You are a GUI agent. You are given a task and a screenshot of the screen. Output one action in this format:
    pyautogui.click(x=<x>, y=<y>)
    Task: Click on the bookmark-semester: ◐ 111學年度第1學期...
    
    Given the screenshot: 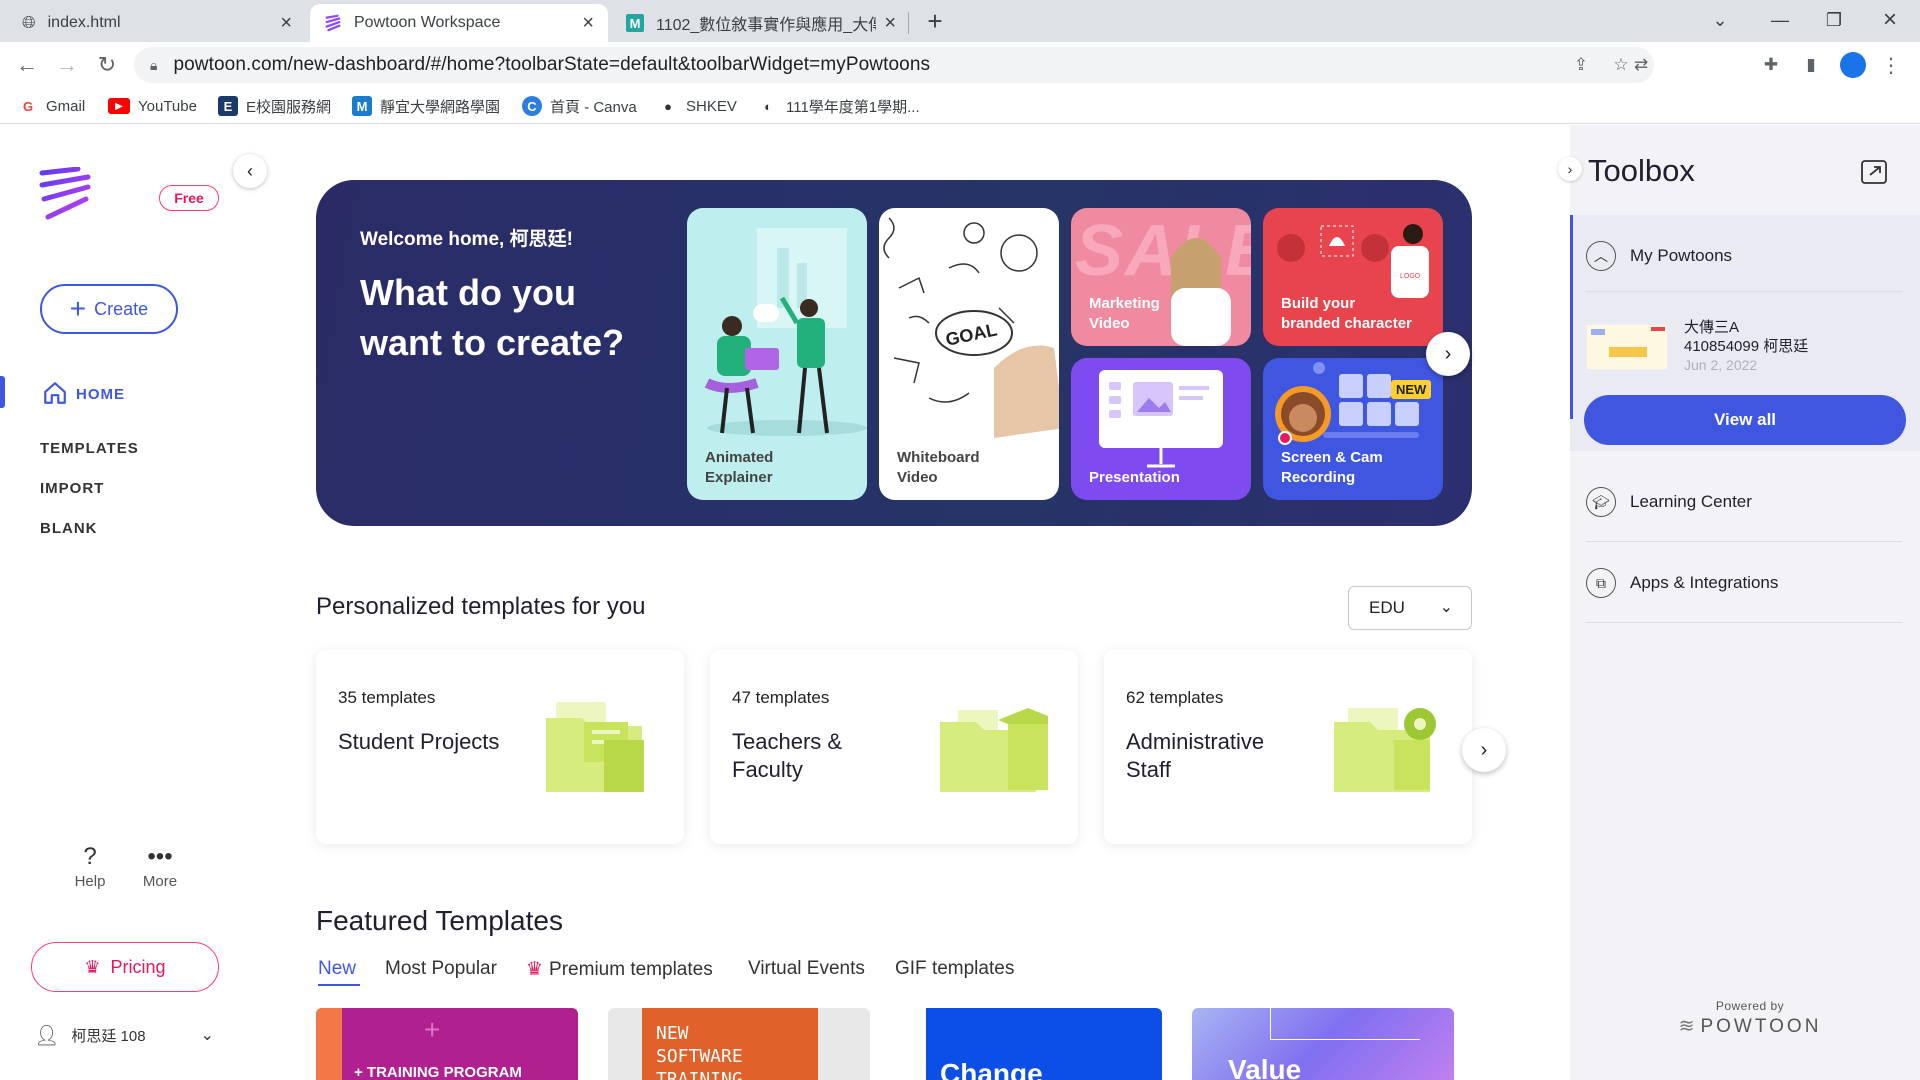 What is the action you would take?
    pyautogui.click(x=839, y=106)
    